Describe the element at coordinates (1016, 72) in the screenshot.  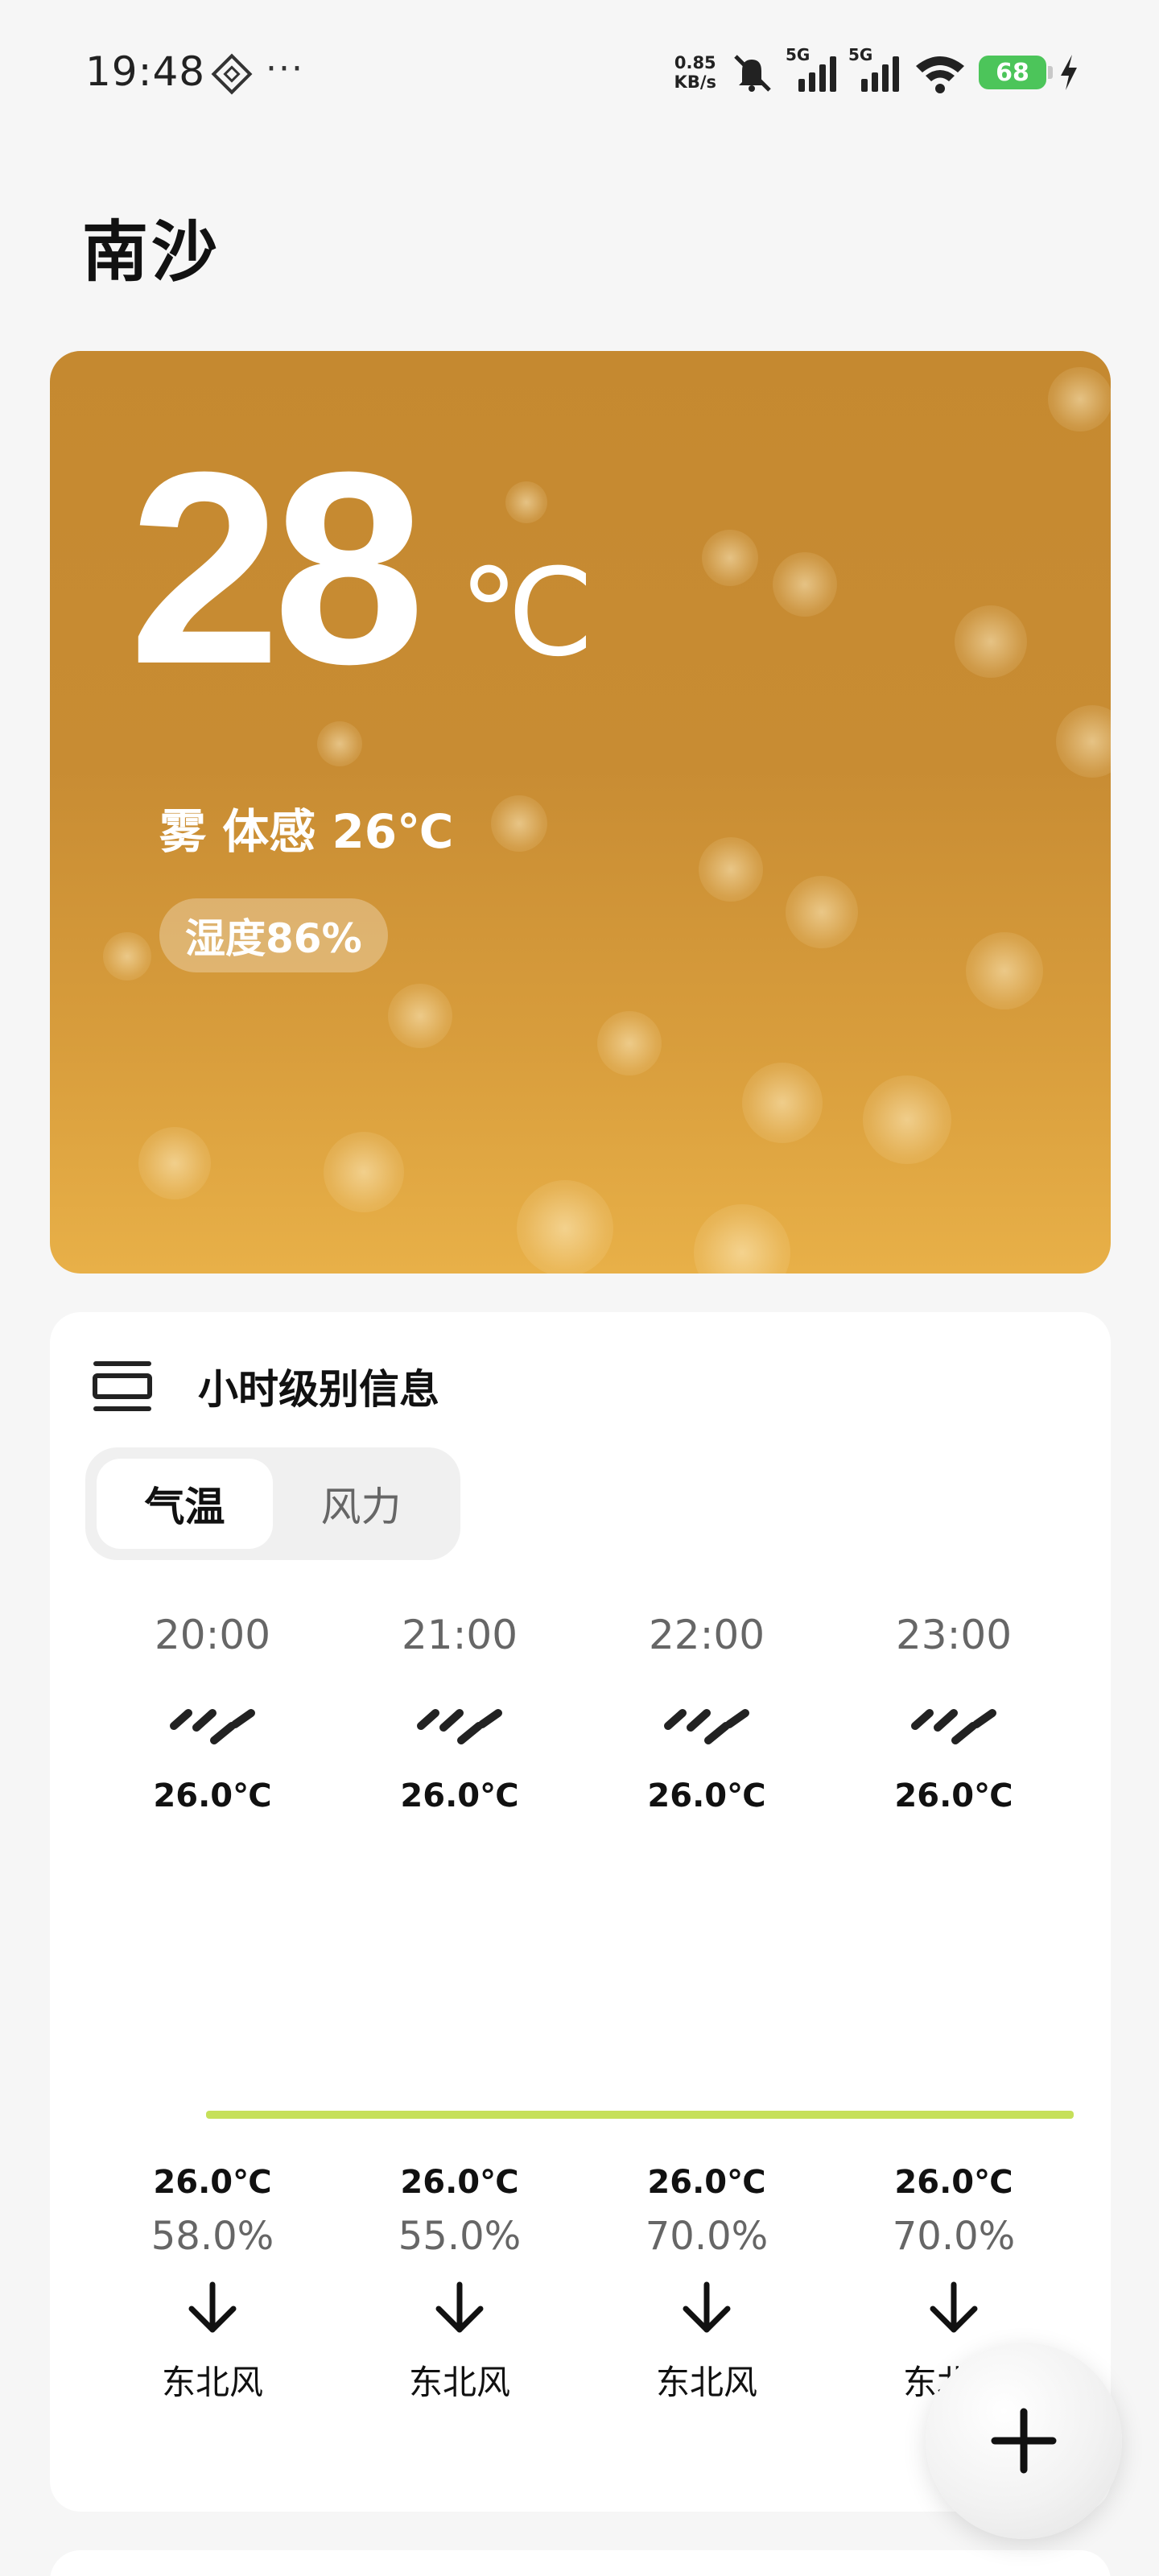
I see `battery-icon: 68` at that location.